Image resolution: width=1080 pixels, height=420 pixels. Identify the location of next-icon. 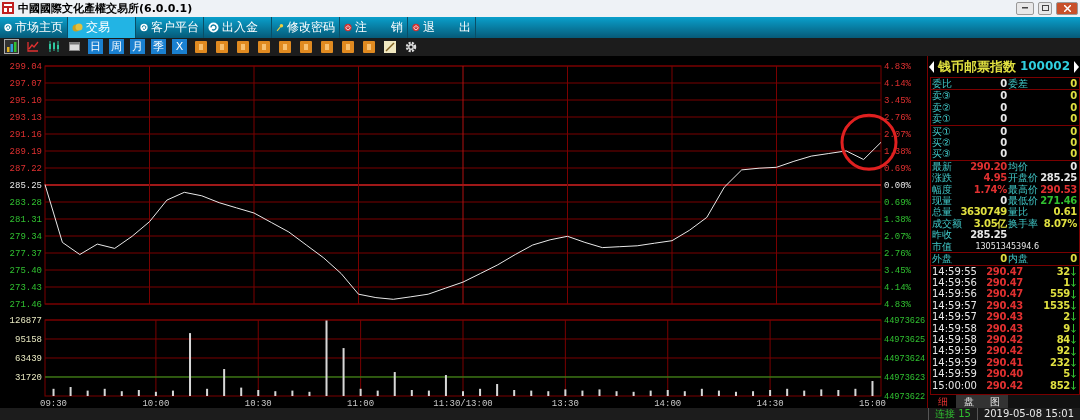
(1076, 66).